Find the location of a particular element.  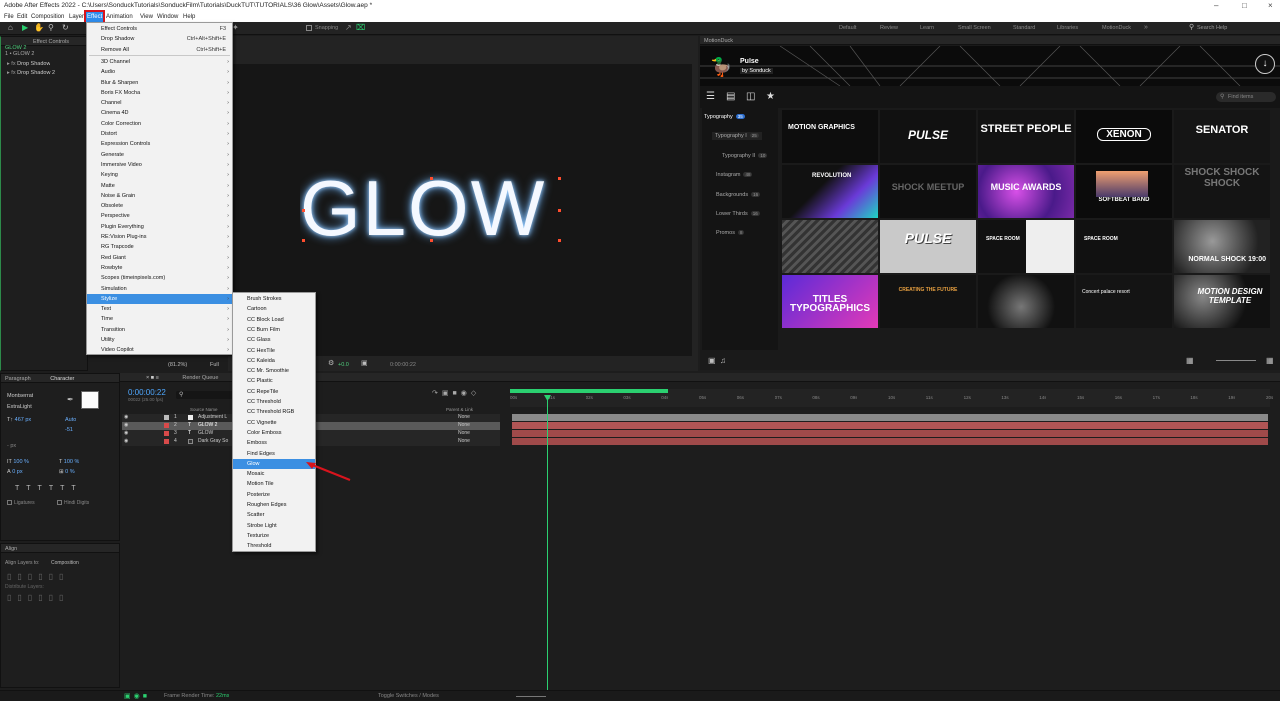

stylize-item-scatter: Scatter is located at coordinates (274, 515).